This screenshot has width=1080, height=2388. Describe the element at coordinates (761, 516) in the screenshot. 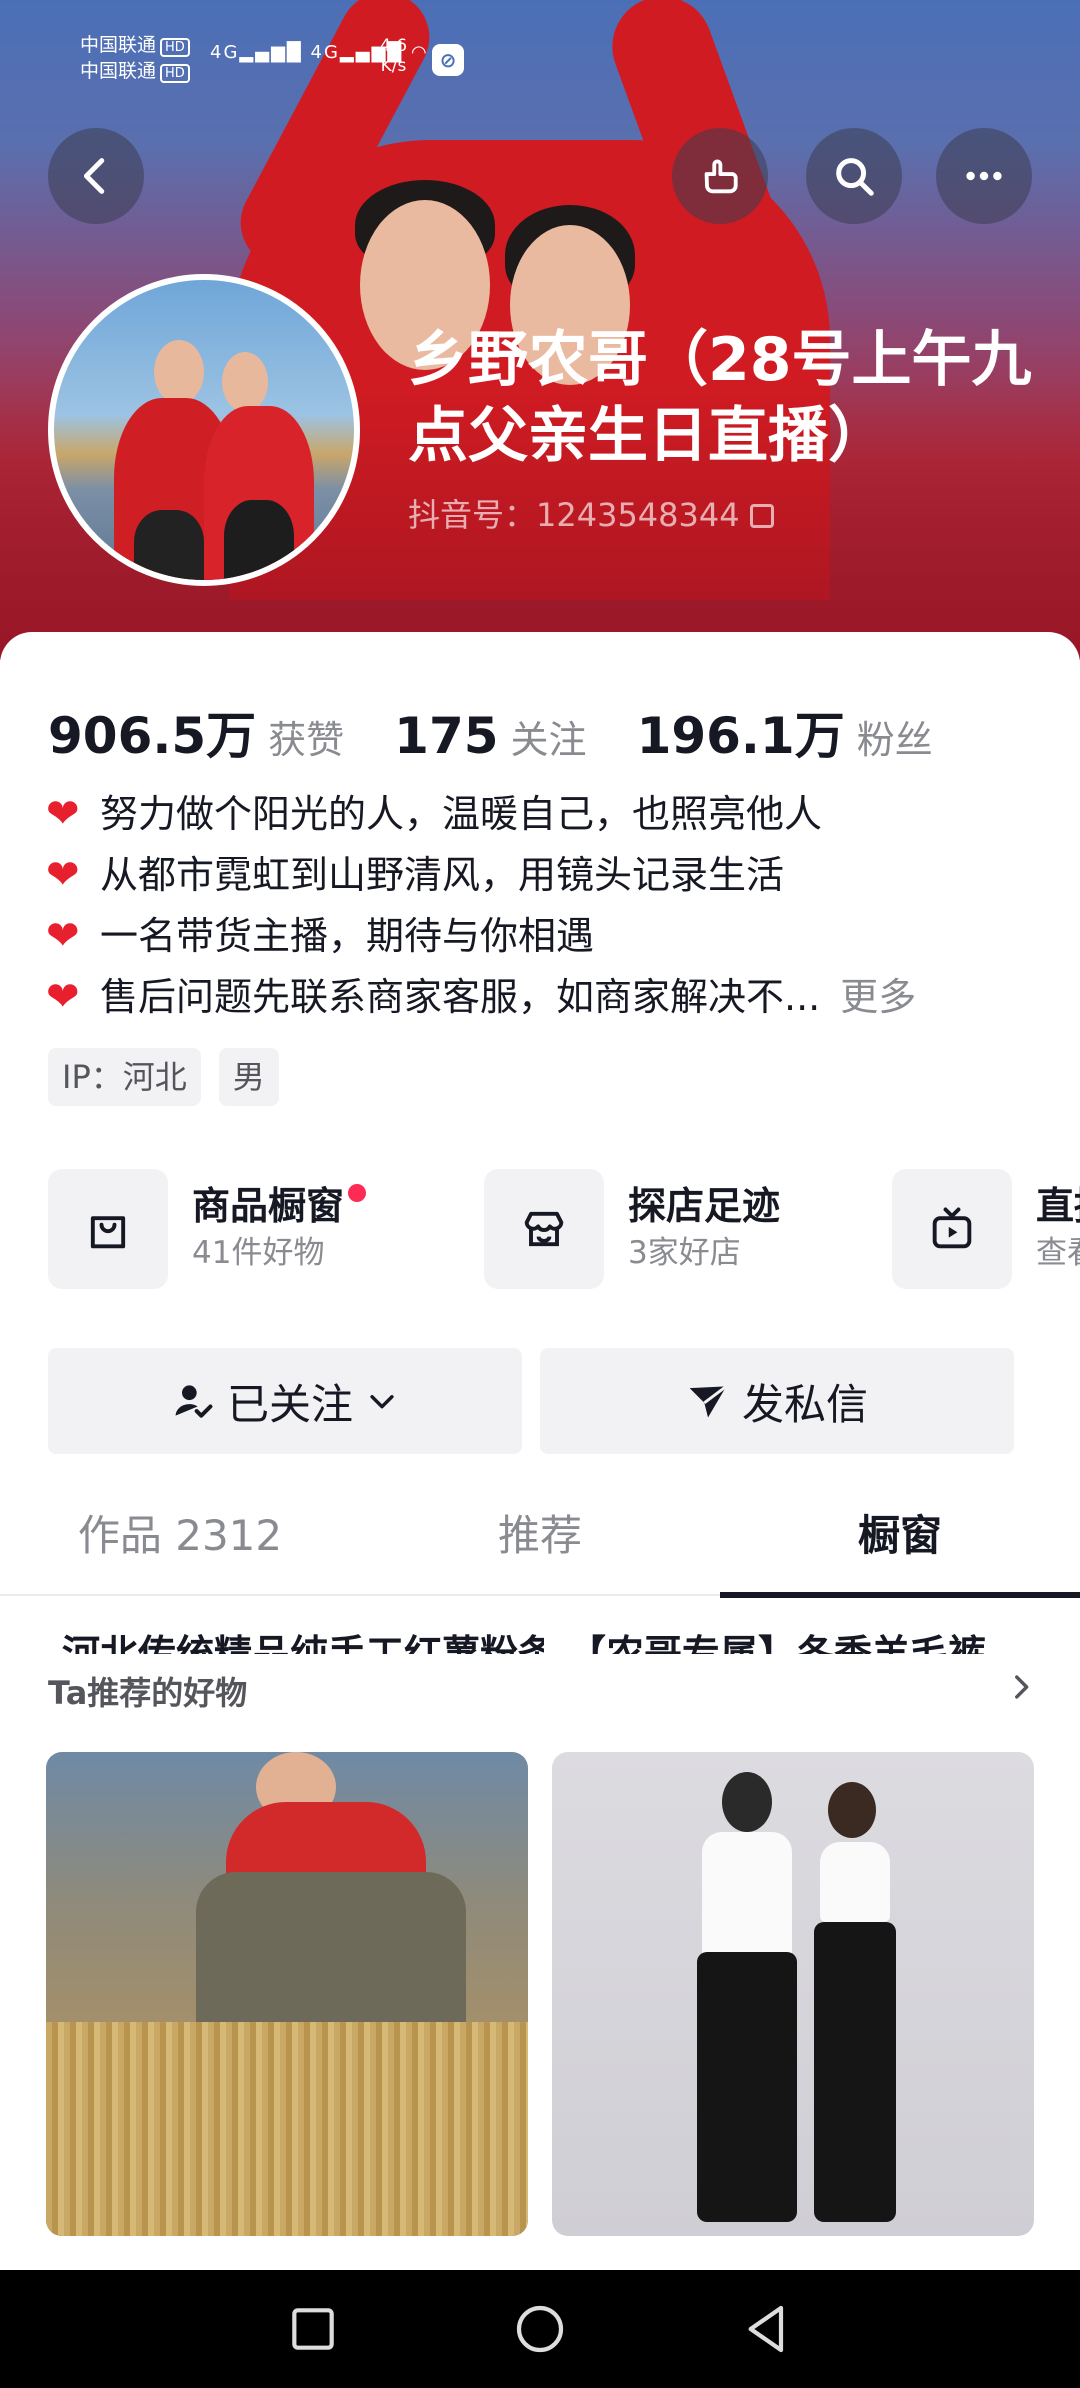

I see `copy-icon` at that location.